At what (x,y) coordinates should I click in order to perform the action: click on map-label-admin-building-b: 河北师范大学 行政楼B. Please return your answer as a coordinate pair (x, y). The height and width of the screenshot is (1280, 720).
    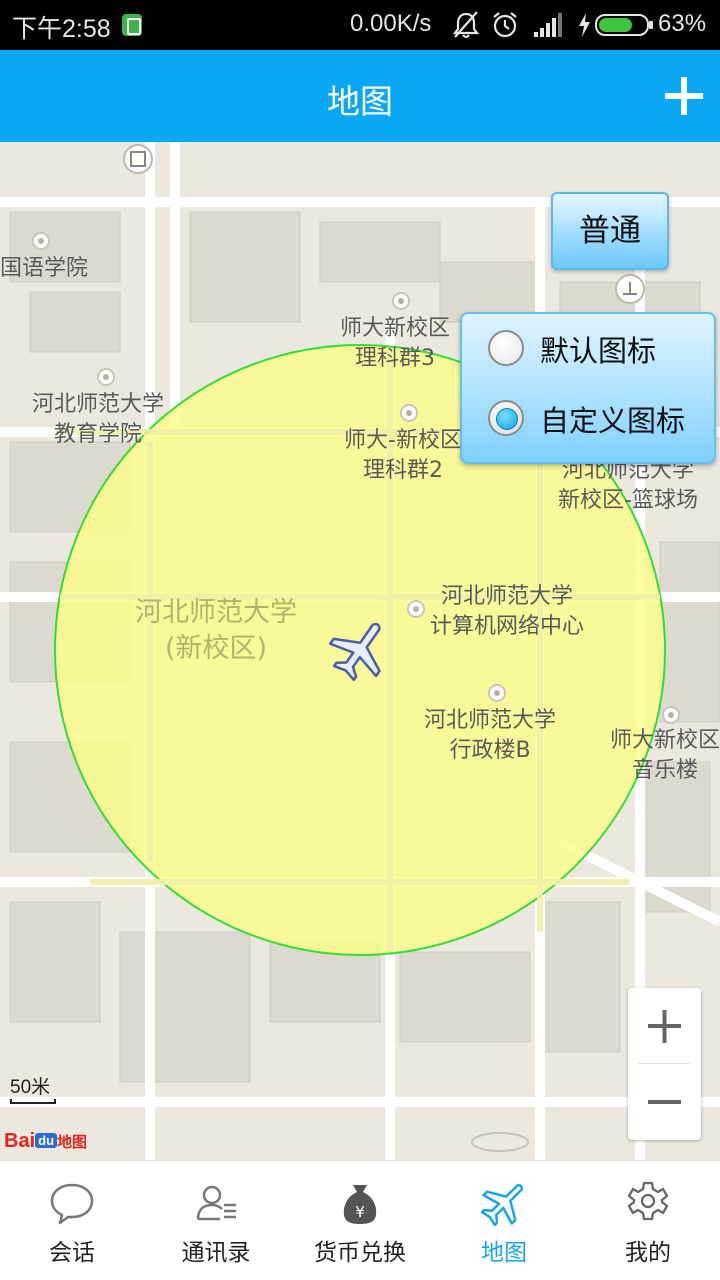
    Looking at the image, I should click on (490, 735).